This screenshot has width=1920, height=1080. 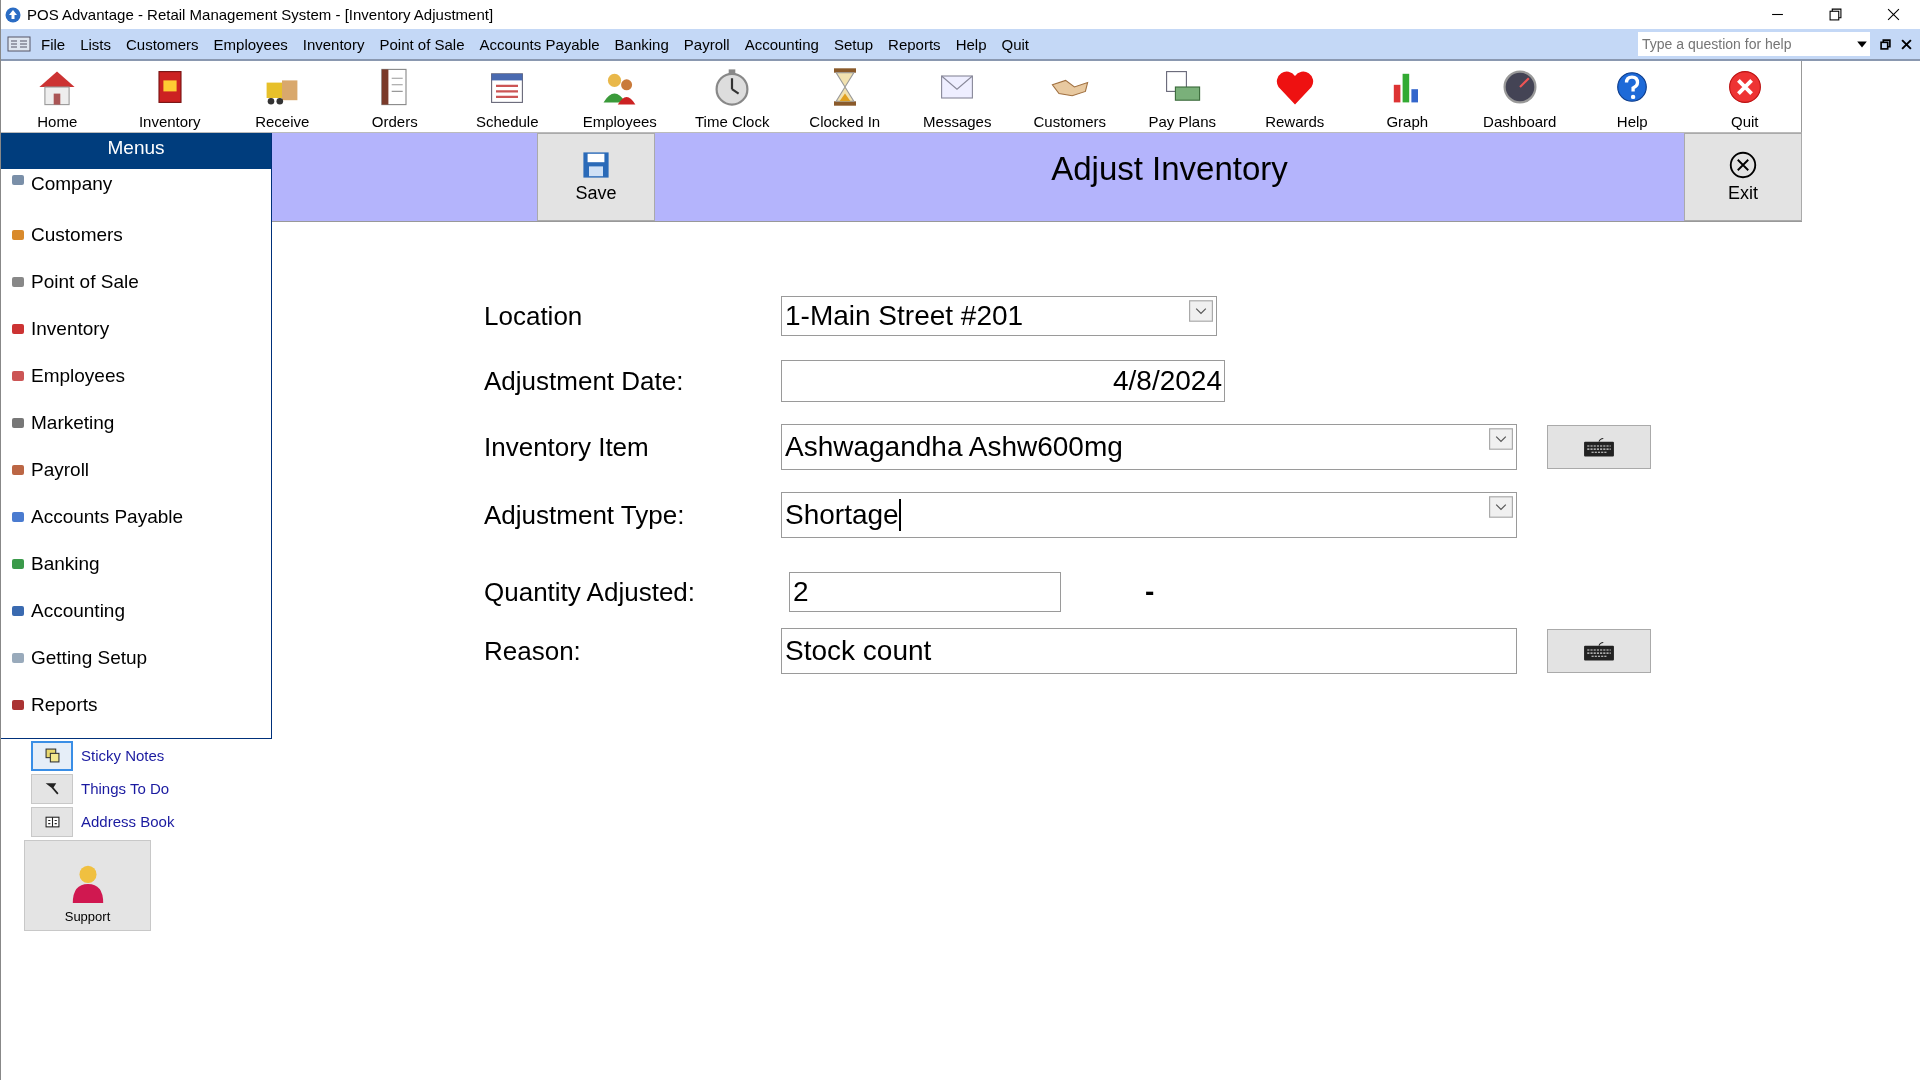 What do you see at coordinates (1149, 447) in the screenshot?
I see `inventory-item-dropdown: Ashwagandha Ashw600mg` at bounding box center [1149, 447].